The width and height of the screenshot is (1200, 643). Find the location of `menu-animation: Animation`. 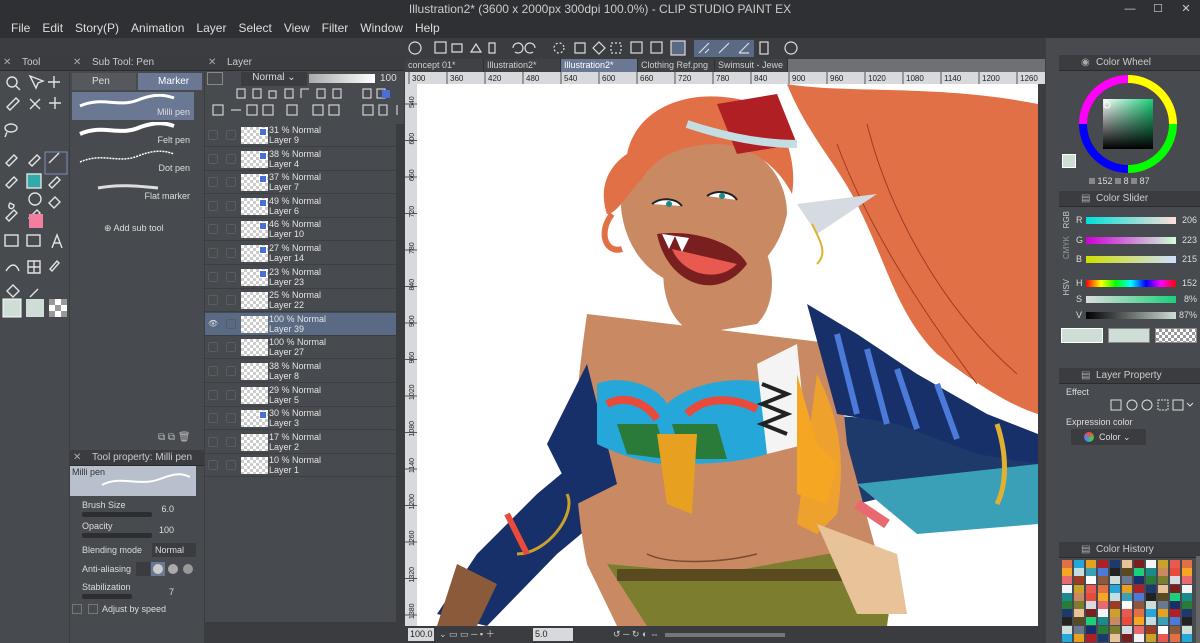

menu-animation: Animation is located at coordinates (152, 28).